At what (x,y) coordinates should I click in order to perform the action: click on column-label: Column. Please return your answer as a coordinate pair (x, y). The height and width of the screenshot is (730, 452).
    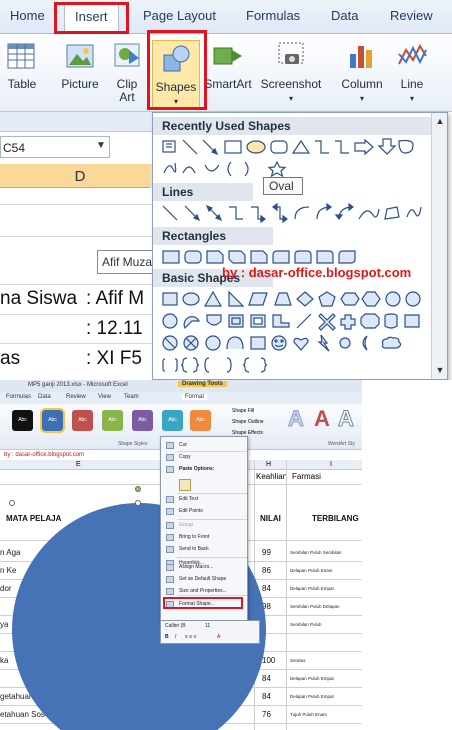
    Looking at the image, I should click on (362, 84).